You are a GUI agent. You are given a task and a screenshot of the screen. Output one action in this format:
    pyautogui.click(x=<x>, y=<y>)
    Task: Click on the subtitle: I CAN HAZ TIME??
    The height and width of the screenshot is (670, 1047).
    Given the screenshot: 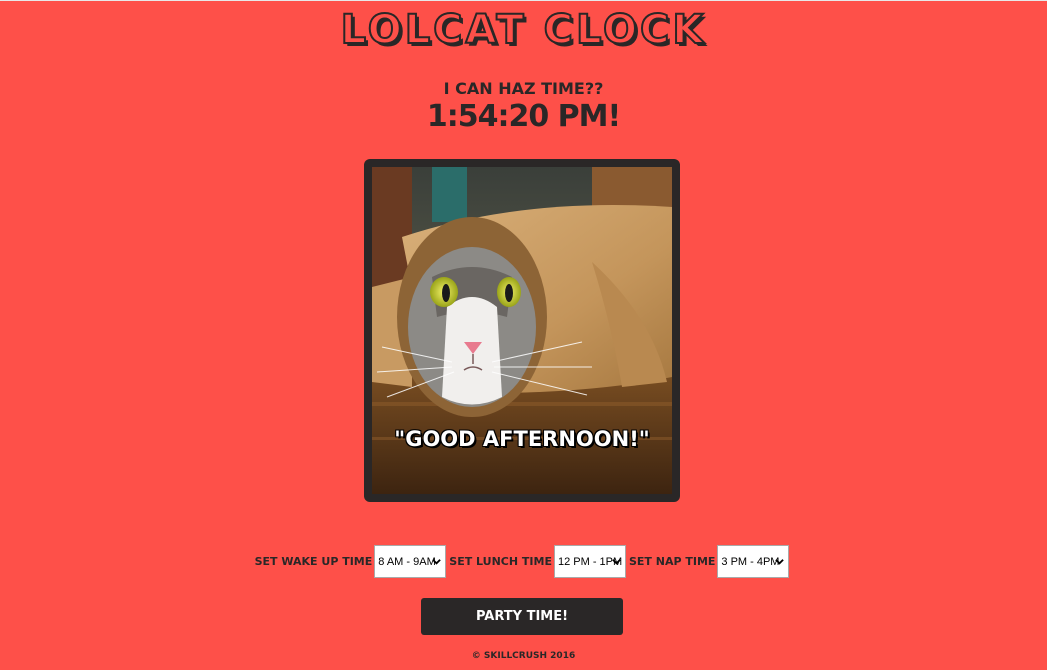 What is the action you would take?
    pyautogui.click(x=523, y=88)
    